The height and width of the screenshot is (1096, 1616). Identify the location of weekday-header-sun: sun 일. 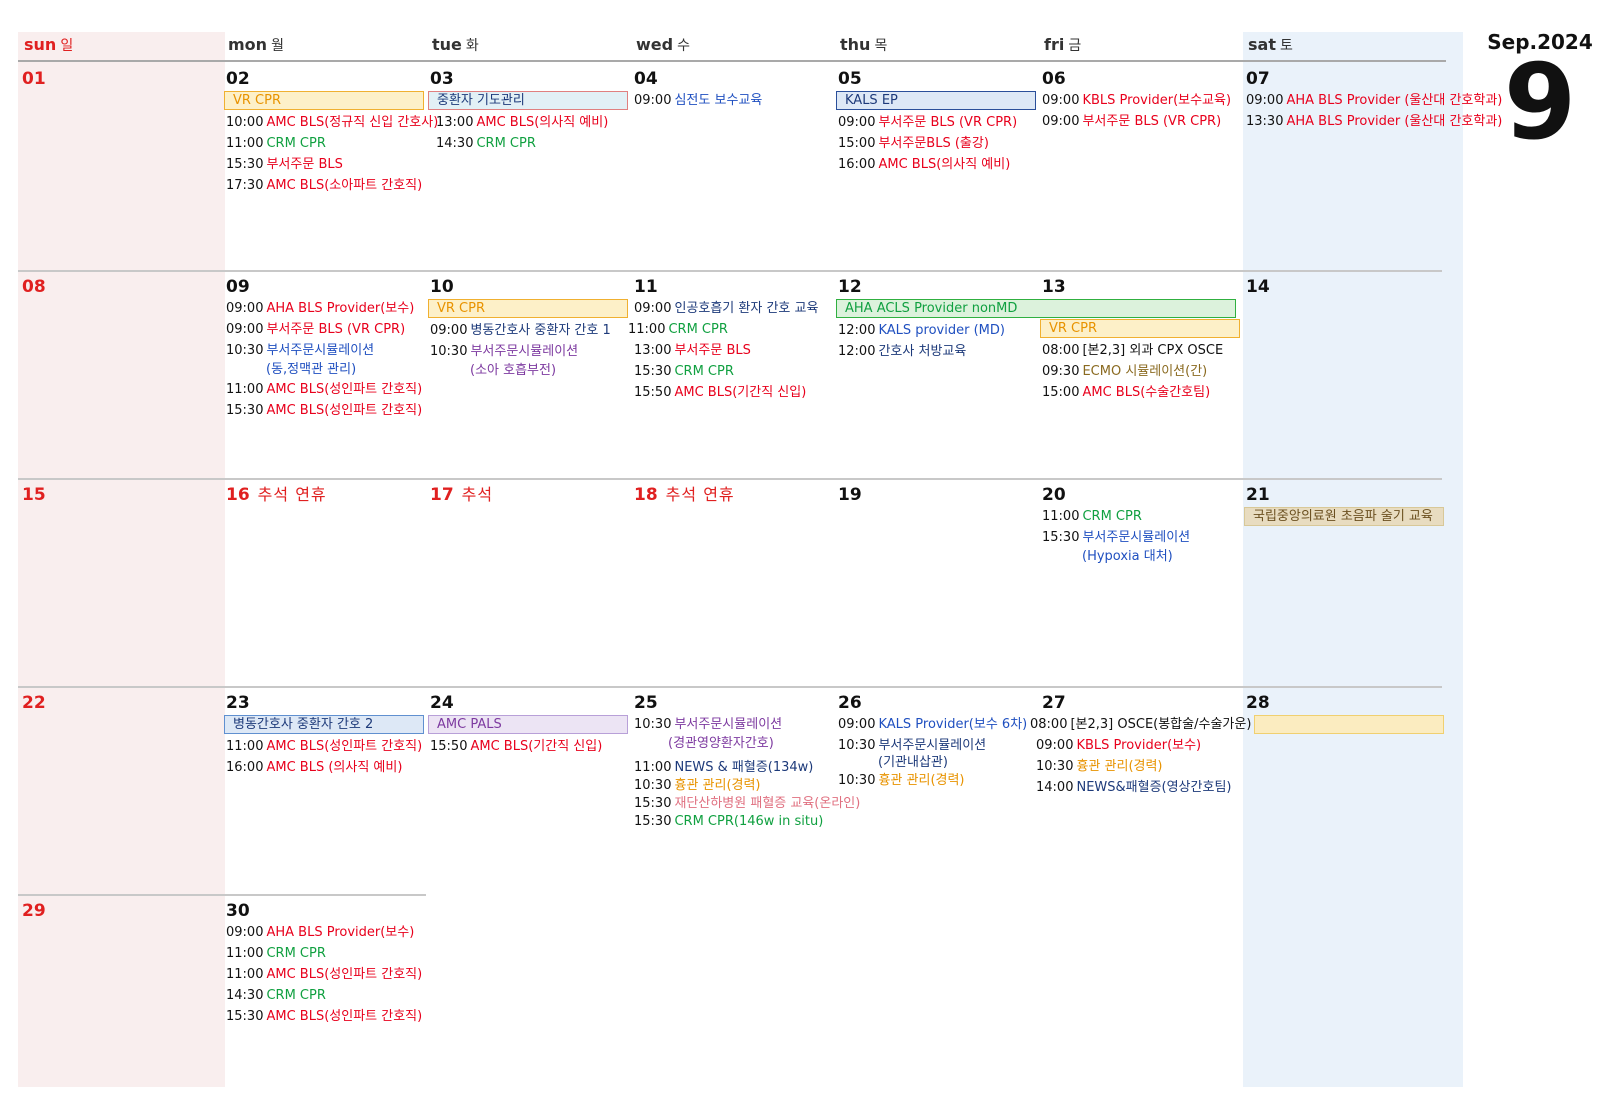
(120, 47).